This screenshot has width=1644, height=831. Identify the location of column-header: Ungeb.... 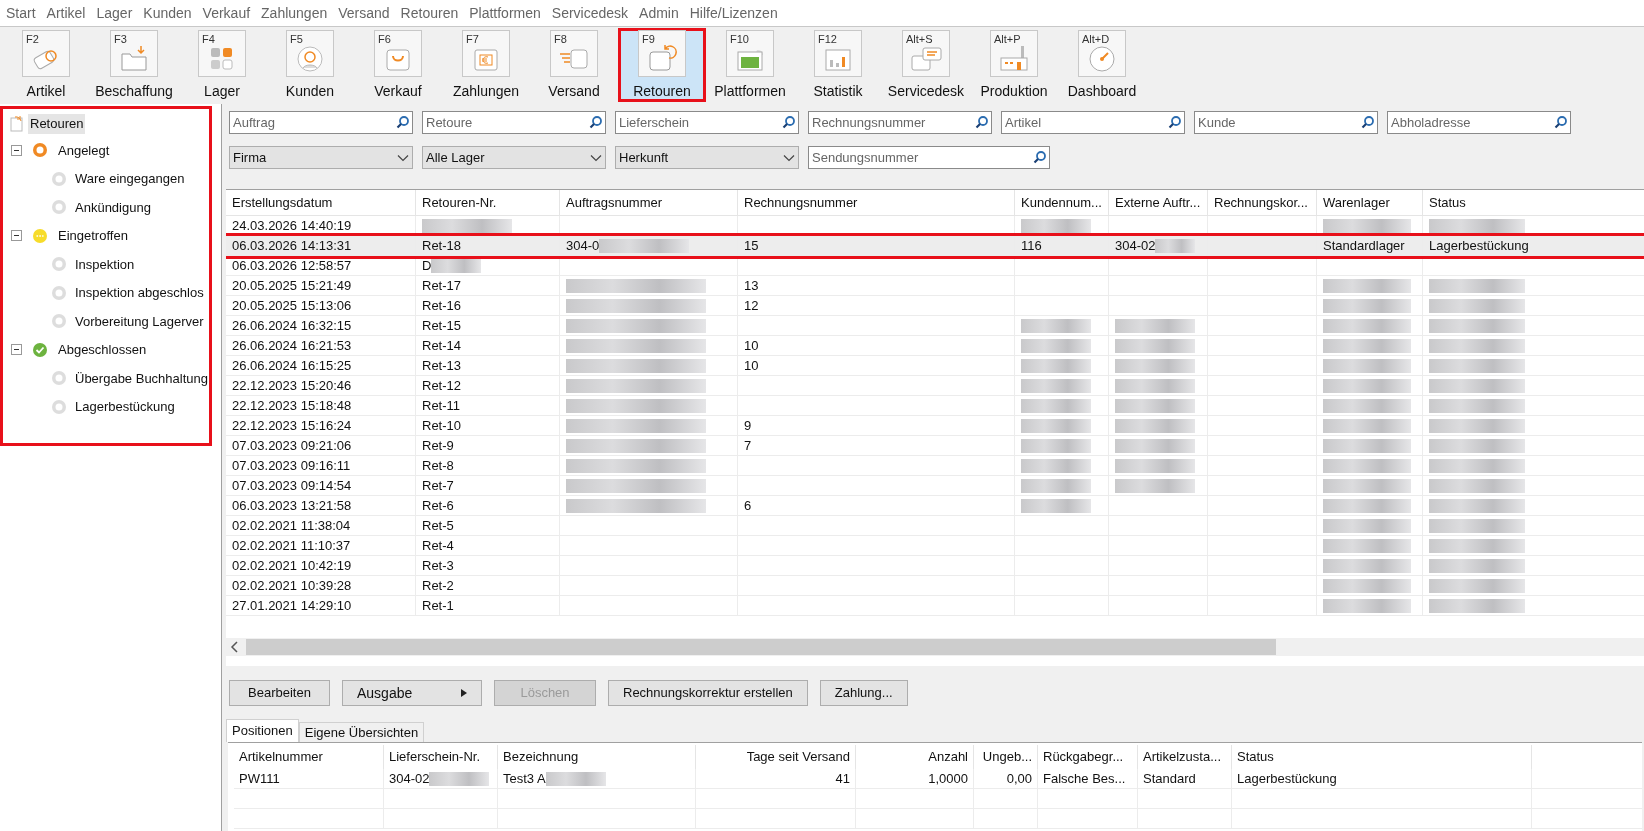
(1006, 757).